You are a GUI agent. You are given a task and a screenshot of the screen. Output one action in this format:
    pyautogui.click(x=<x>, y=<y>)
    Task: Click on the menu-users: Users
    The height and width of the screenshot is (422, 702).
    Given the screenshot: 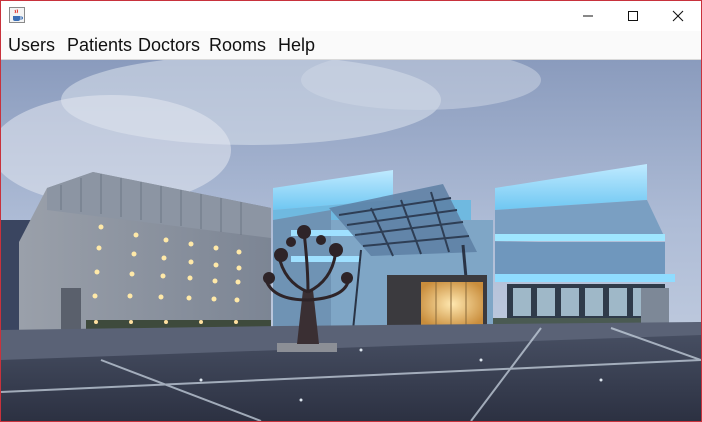 What is the action you would take?
    pyautogui.click(x=31, y=45)
    